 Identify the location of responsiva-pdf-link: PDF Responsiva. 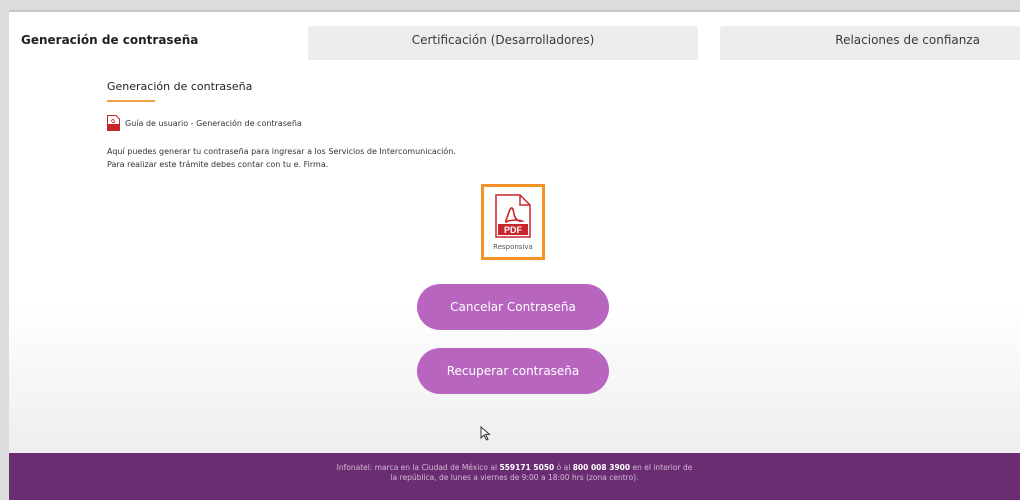
(513, 222).